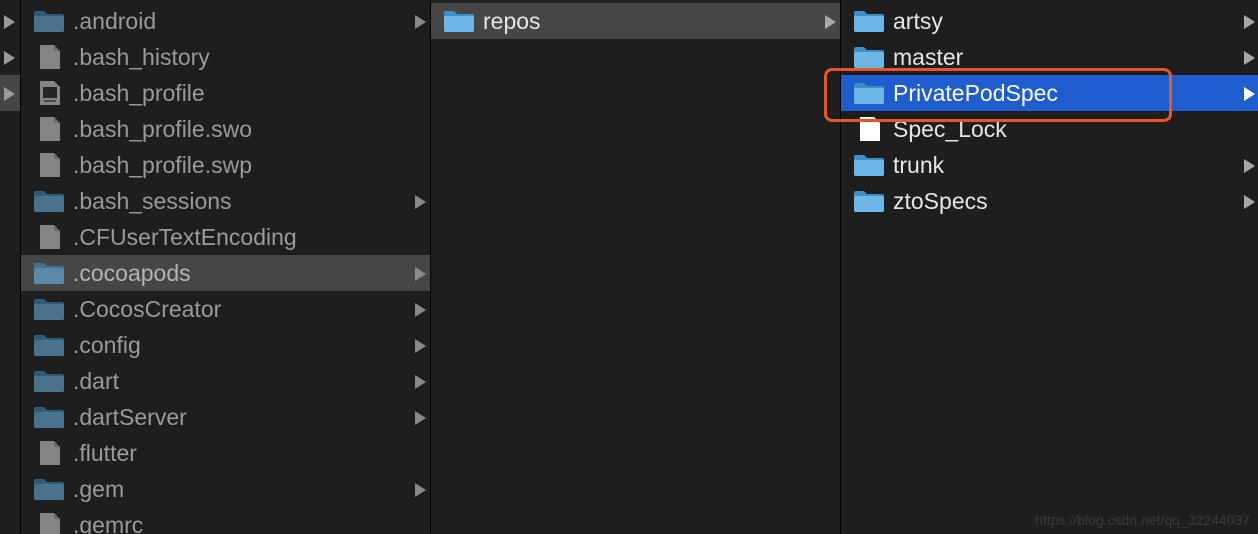  I want to click on item-name: .CocosCreator, so click(147, 309).